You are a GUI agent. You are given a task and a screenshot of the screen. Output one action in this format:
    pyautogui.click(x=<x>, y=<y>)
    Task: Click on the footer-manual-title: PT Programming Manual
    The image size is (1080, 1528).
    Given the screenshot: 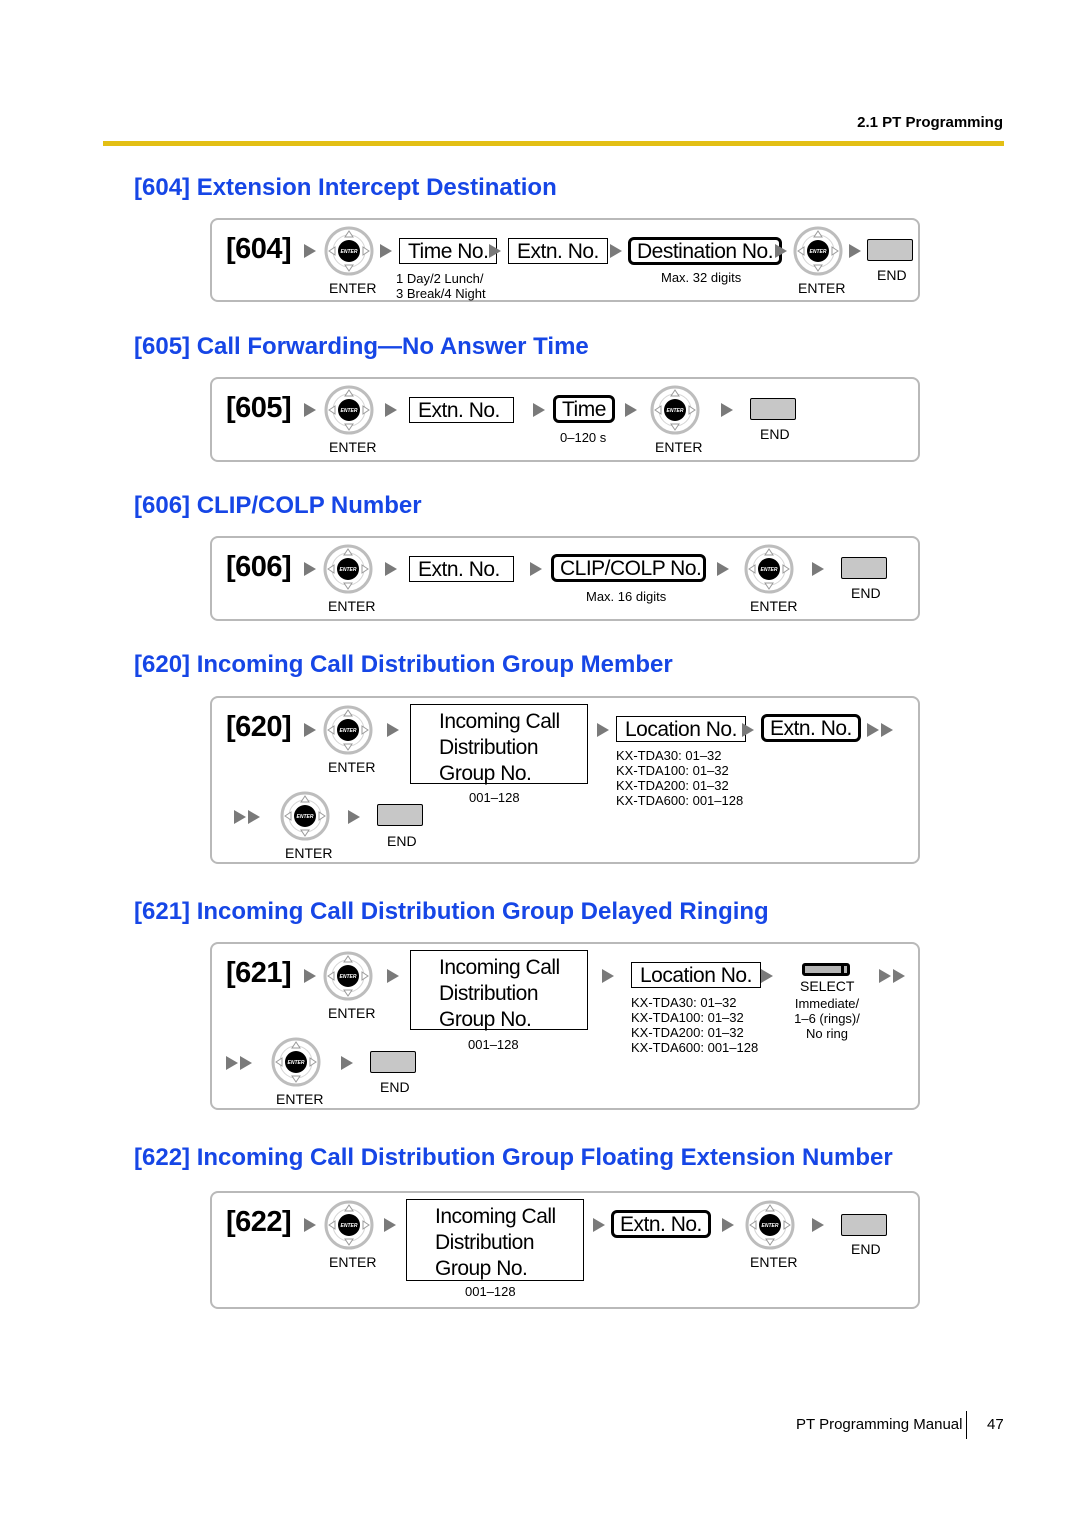 What is the action you would take?
    pyautogui.click(x=879, y=1424)
    